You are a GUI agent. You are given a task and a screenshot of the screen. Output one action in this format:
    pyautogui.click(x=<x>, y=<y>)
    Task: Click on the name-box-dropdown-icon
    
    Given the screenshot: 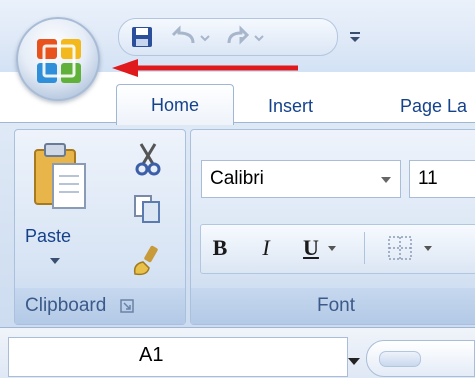 What is the action you would take?
    pyautogui.click(x=354, y=361)
    